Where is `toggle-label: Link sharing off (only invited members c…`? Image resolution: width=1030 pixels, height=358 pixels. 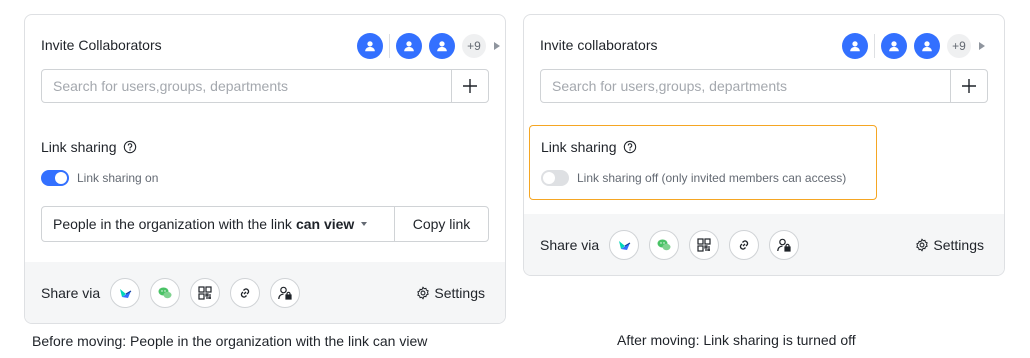
toggle-label: Link sharing off (only invited members c… is located at coordinates (712, 178).